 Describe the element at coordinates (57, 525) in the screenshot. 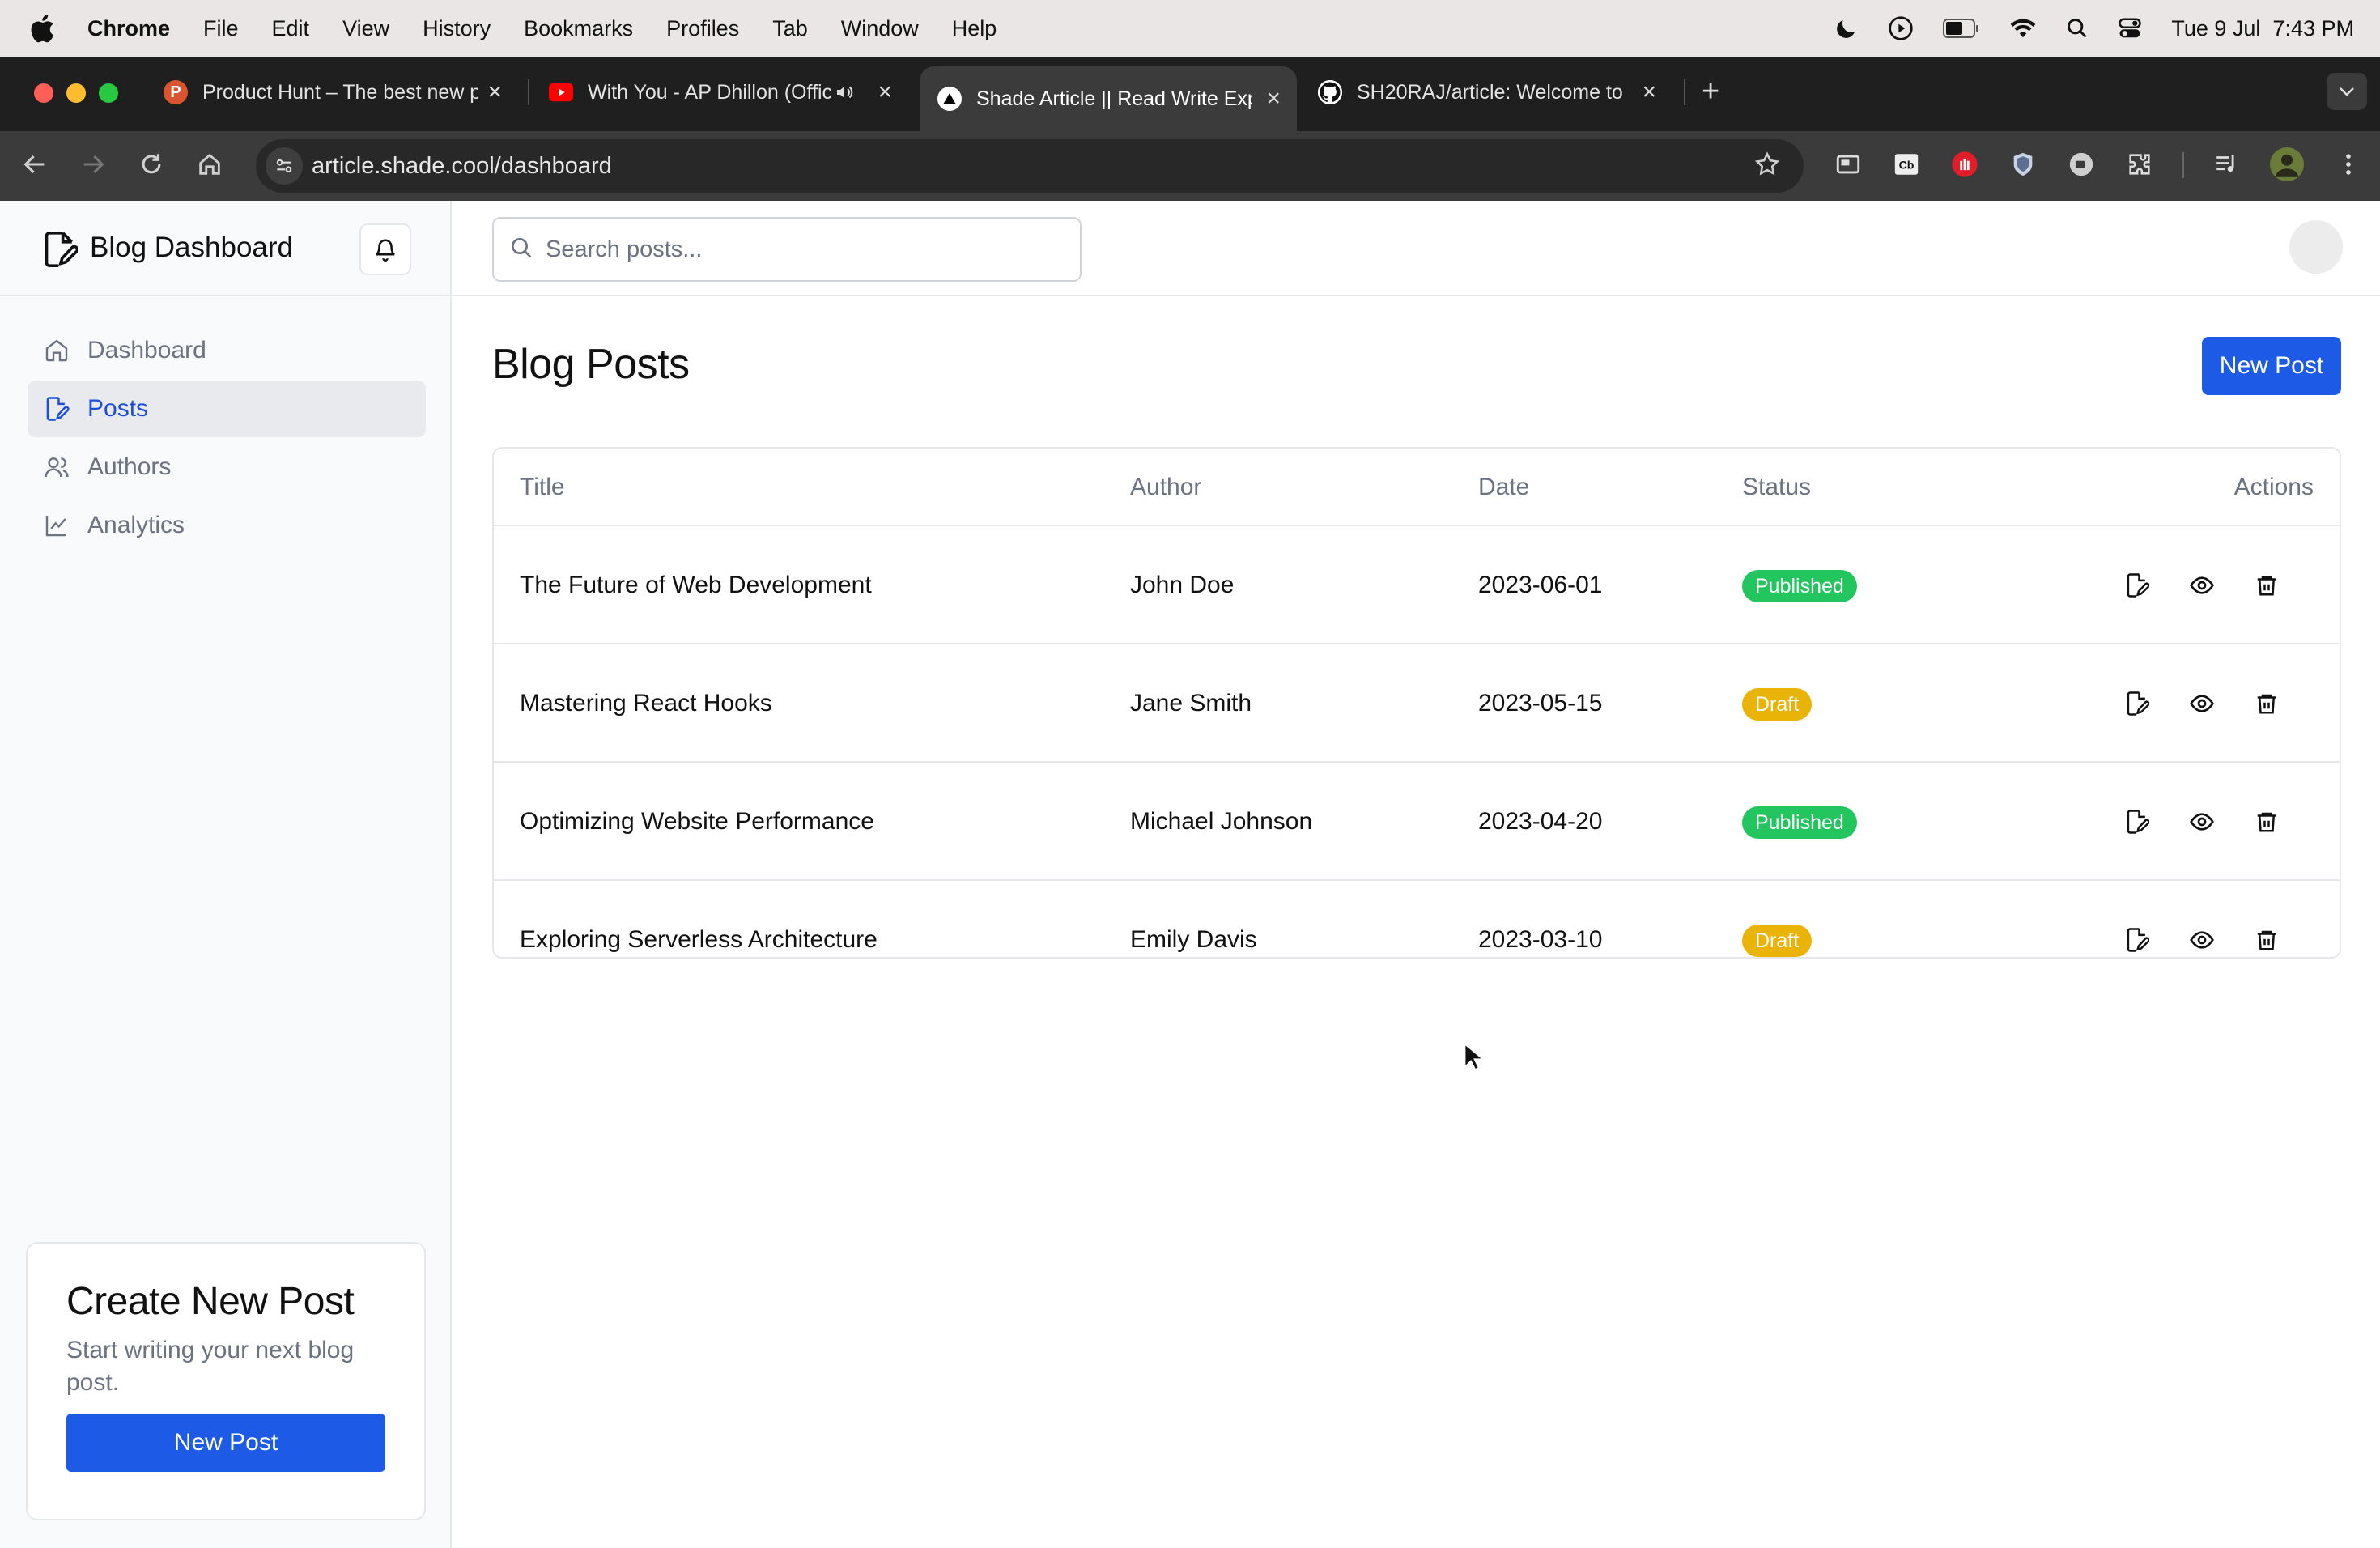

I see `line-chart-icon` at that location.